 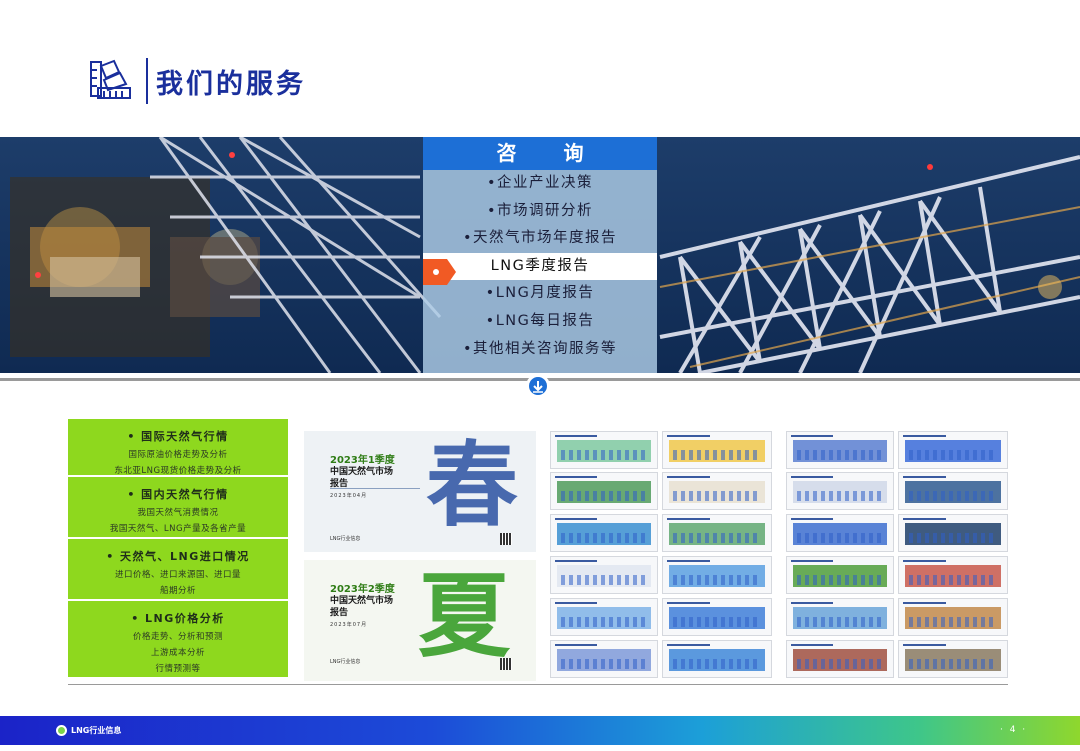 What do you see at coordinates (339, 613) in the screenshot?
I see `cover-title: 报告` at bounding box center [339, 613].